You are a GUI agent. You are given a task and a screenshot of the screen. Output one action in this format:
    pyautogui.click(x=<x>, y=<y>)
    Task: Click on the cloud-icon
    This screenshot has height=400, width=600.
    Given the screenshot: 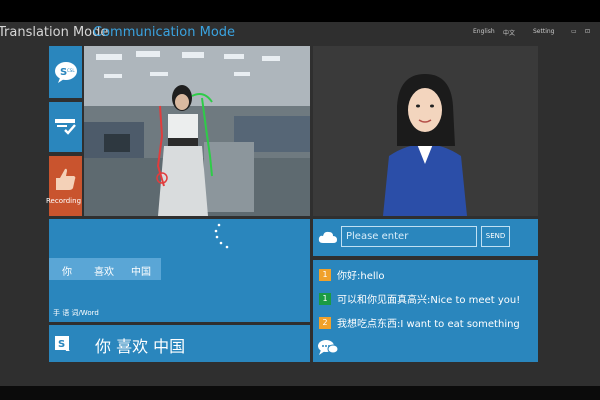 What is the action you would take?
    pyautogui.click(x=327, y=237)
    